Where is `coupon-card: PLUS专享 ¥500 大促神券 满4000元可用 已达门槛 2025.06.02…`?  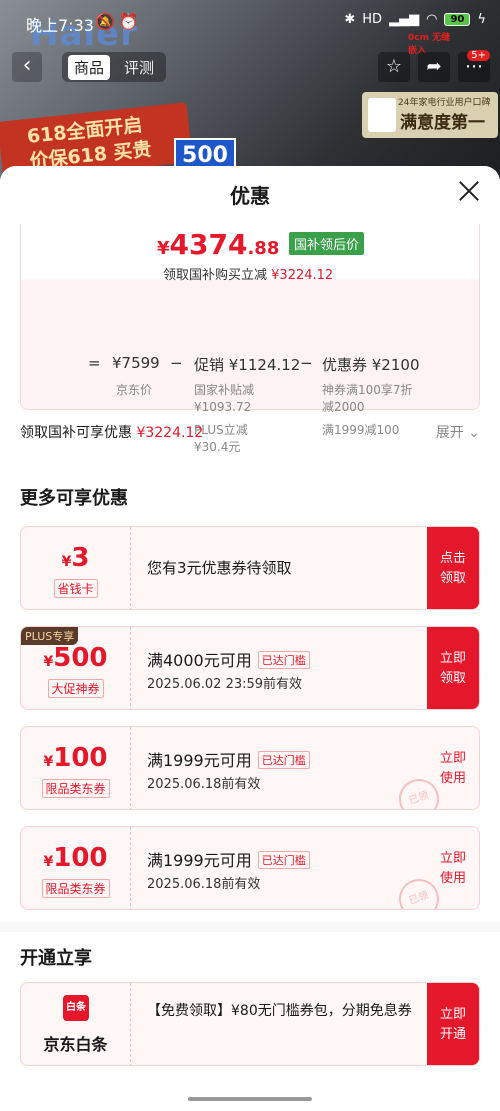 coupon-card: PLUS专享 ¥500 大促神券 满4000元可用 已达门槛 2025.06.02… is located at coordinates (250, 668).